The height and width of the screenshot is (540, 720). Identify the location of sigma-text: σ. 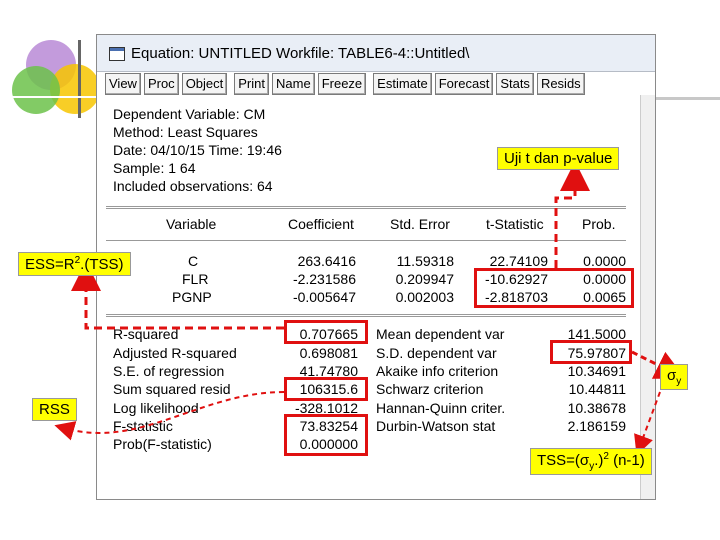
(672, 375).